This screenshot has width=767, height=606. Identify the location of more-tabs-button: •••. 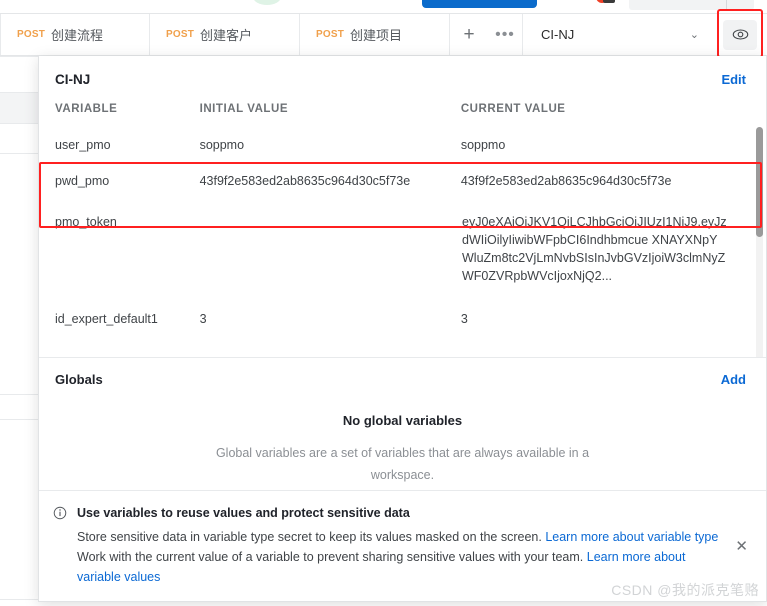
(505, 34).